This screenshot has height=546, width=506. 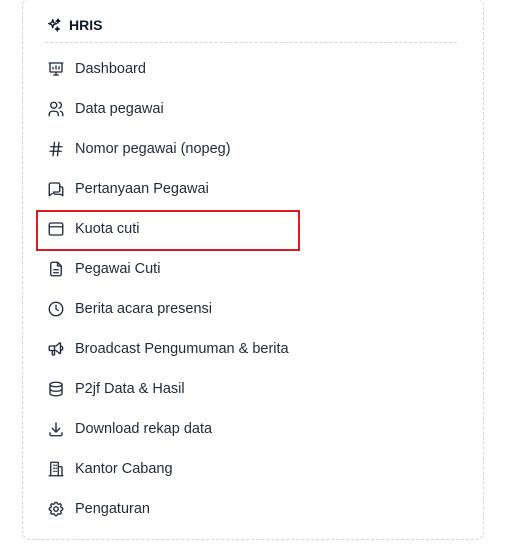 What do you see at coordinates (56, 69) in the screenshot?
I see `presentation-chart-icon` at bounding box center [56, 69].